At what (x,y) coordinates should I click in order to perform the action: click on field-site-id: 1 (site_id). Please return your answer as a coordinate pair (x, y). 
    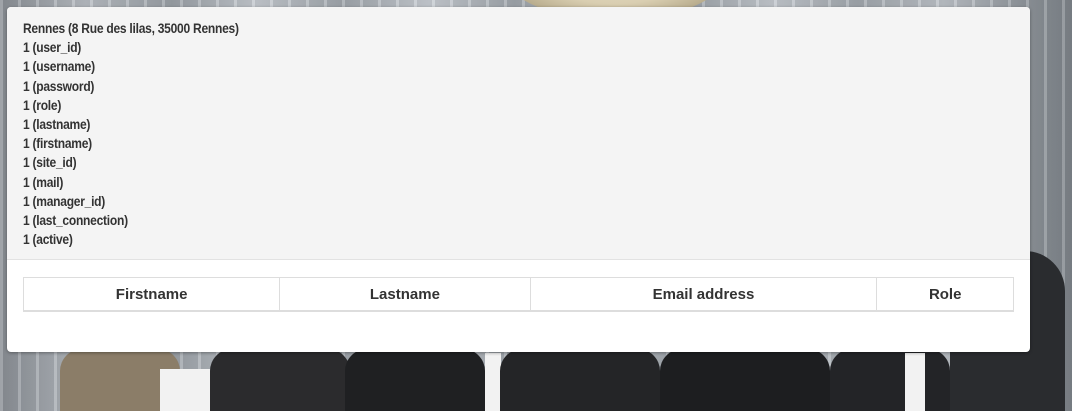
    Looking at the image, I should click on (50, 162).